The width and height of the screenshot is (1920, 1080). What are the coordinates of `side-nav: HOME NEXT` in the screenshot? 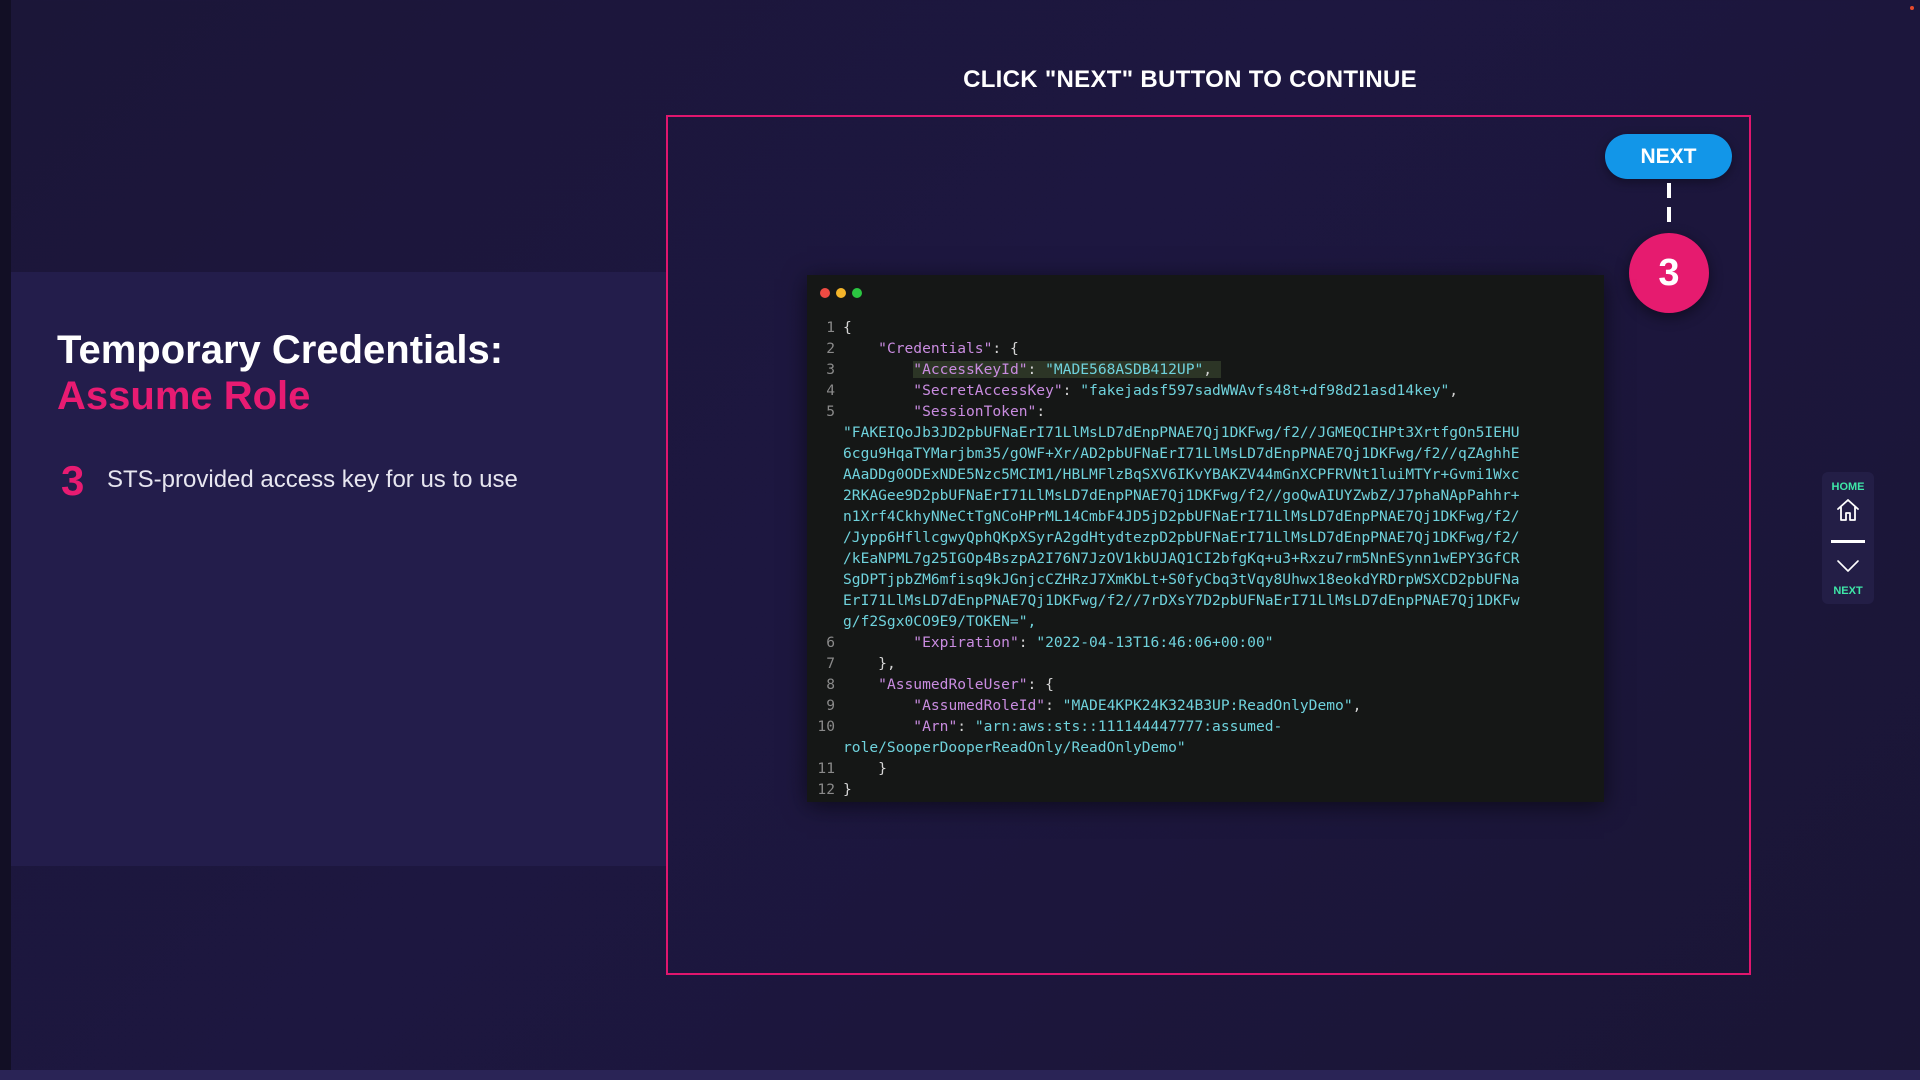 It's located at (1848, 538).